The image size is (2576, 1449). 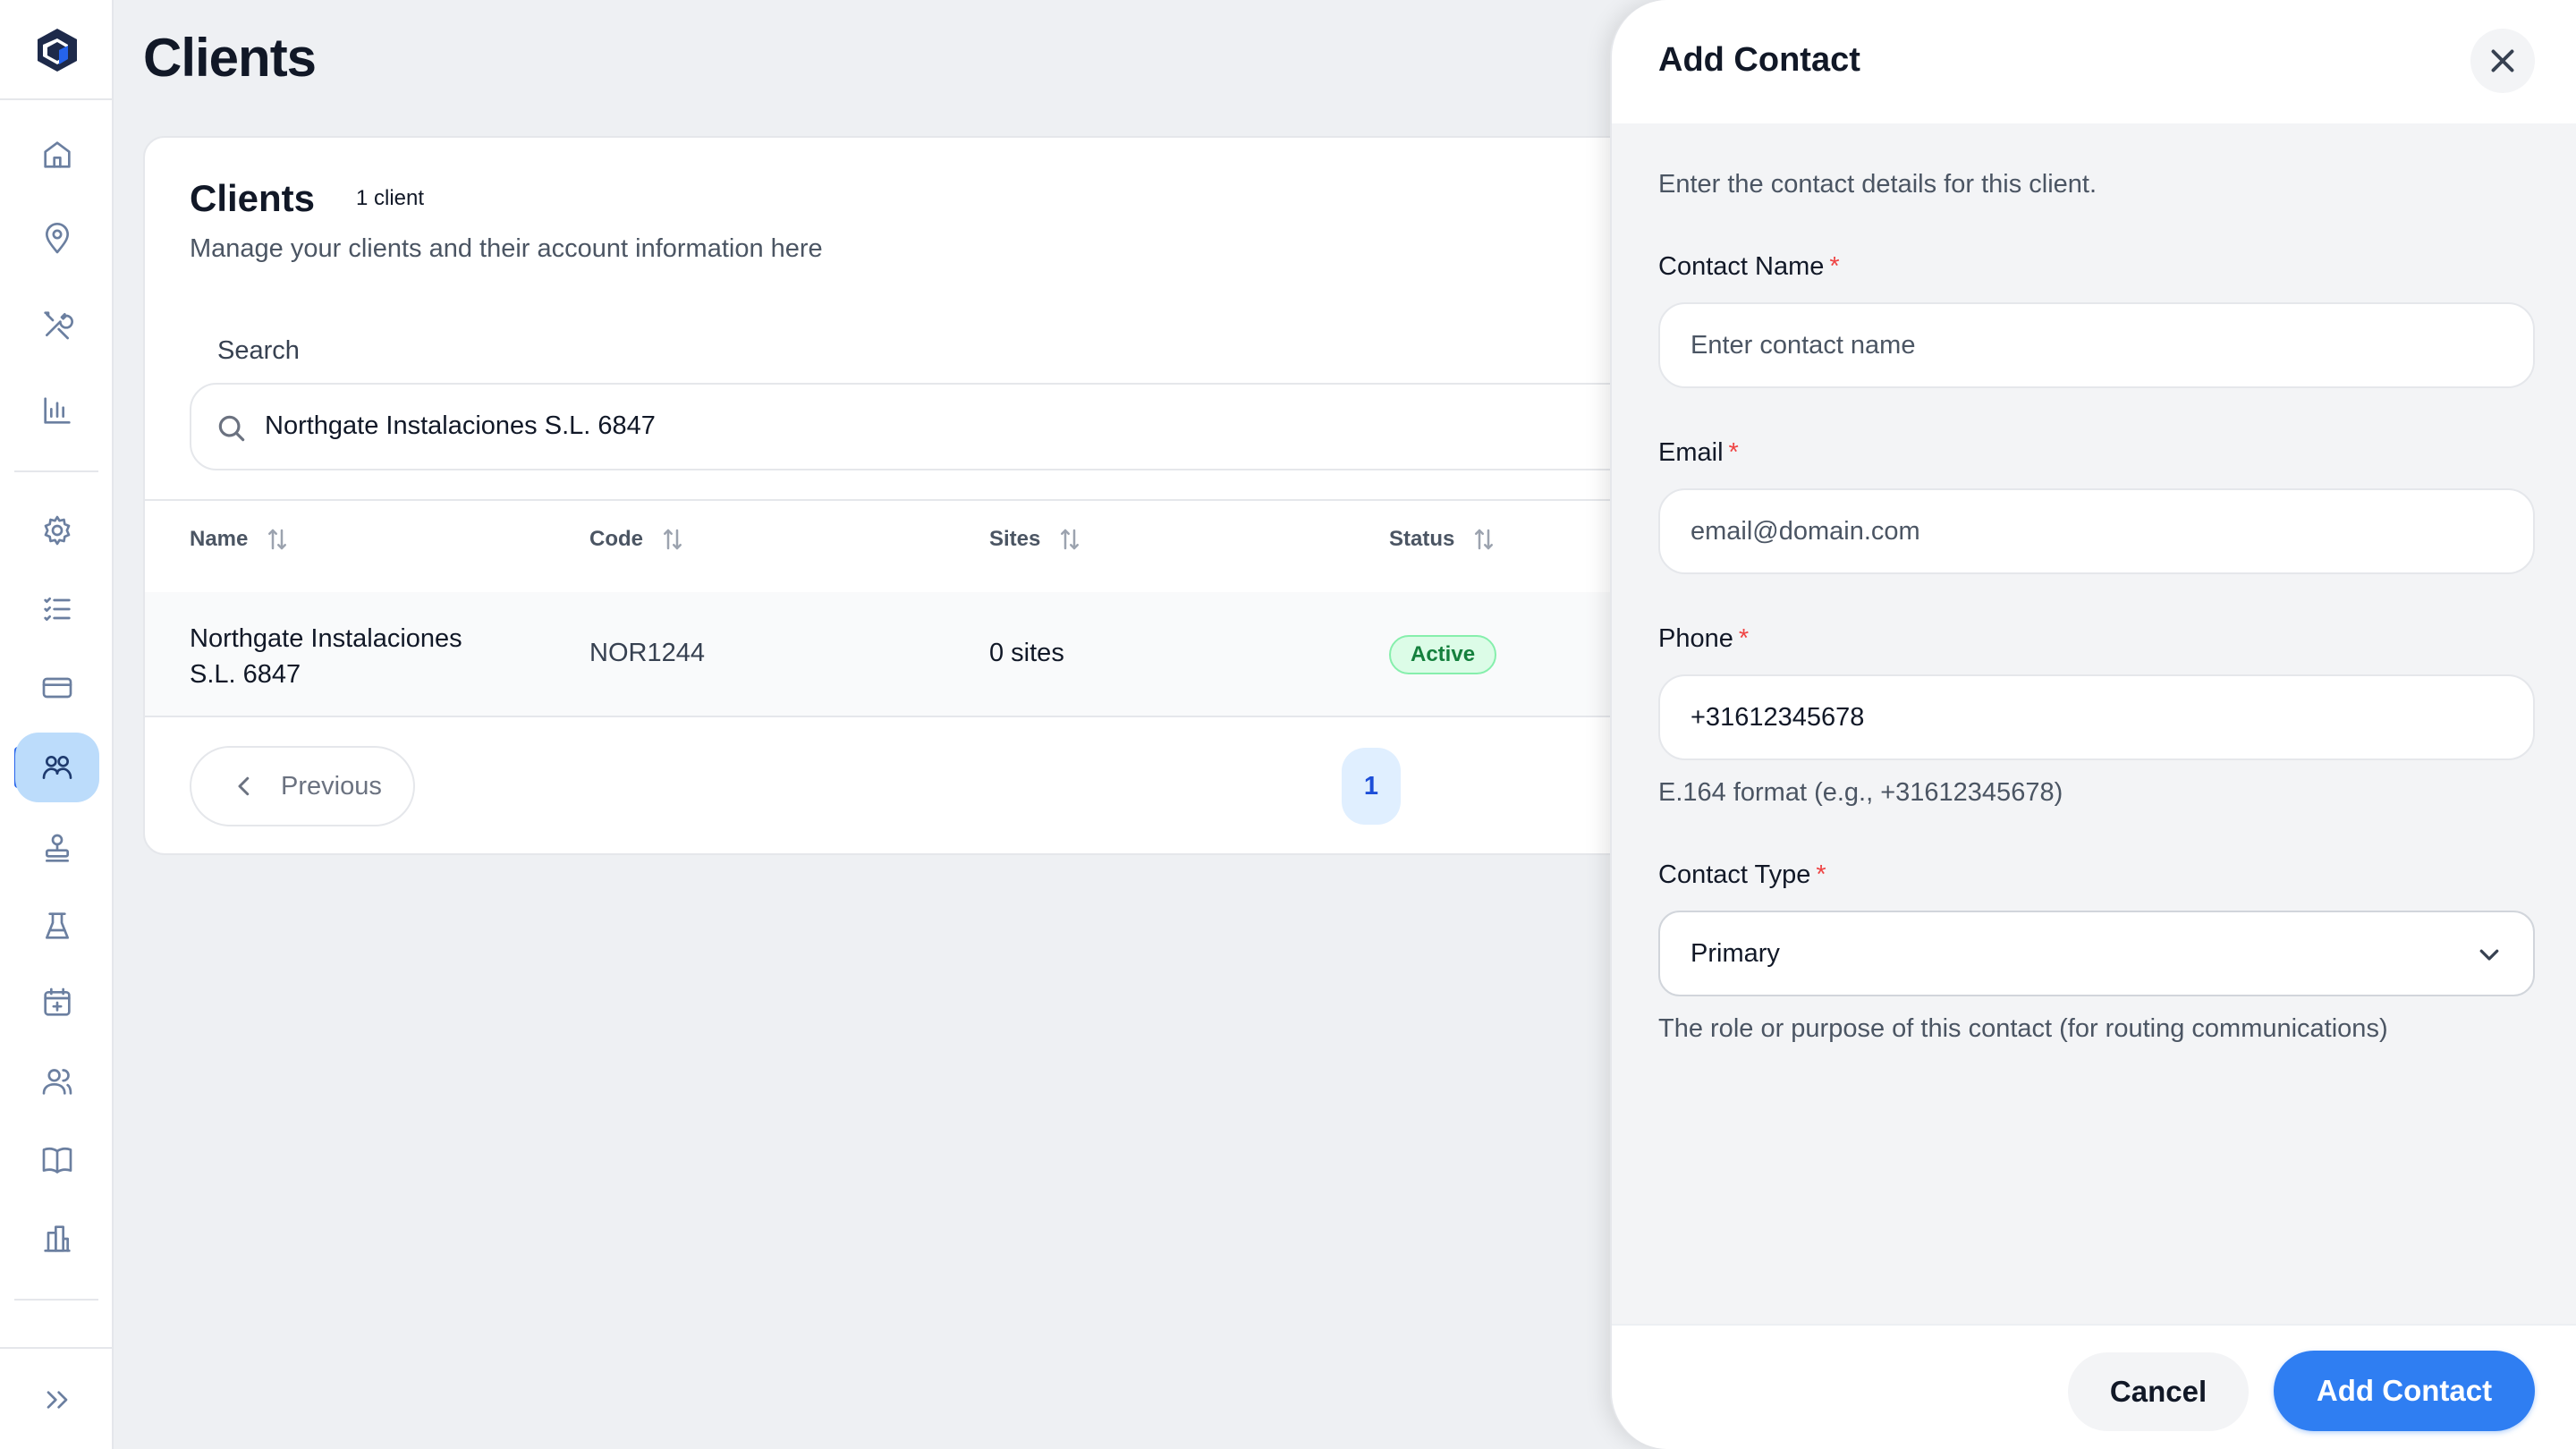 What do you see at coordinates (57, 1160) in the screenshot?
I see `book-icon` at bounding box center [57, 1160].